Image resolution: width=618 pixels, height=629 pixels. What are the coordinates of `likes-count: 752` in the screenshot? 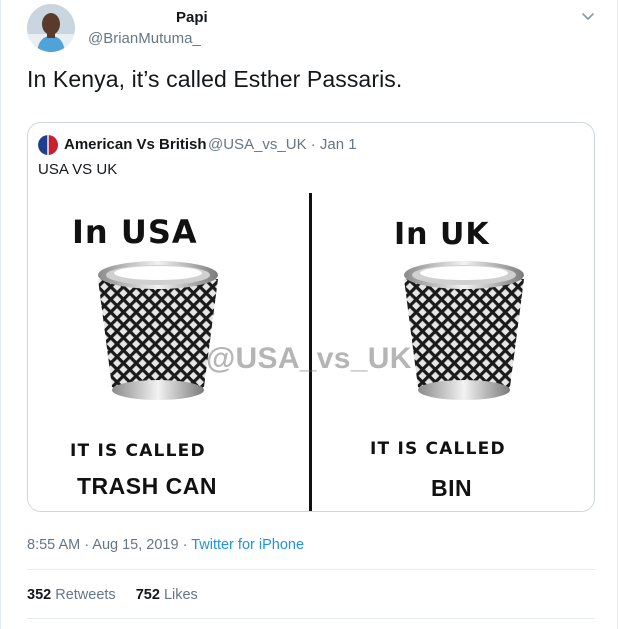 It's located at (147, 595).